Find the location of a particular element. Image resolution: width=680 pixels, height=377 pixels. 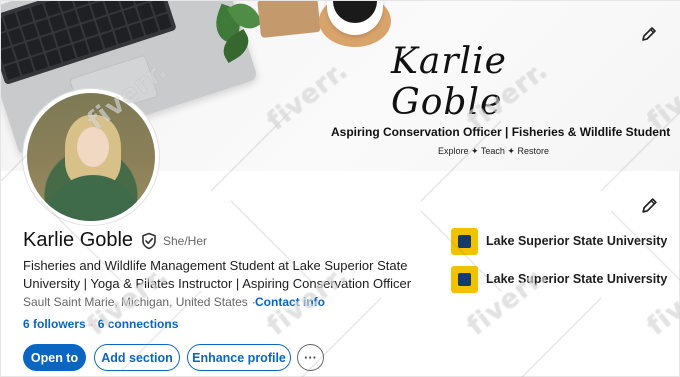

edit-banner-button is located at coordinates (649, 34).